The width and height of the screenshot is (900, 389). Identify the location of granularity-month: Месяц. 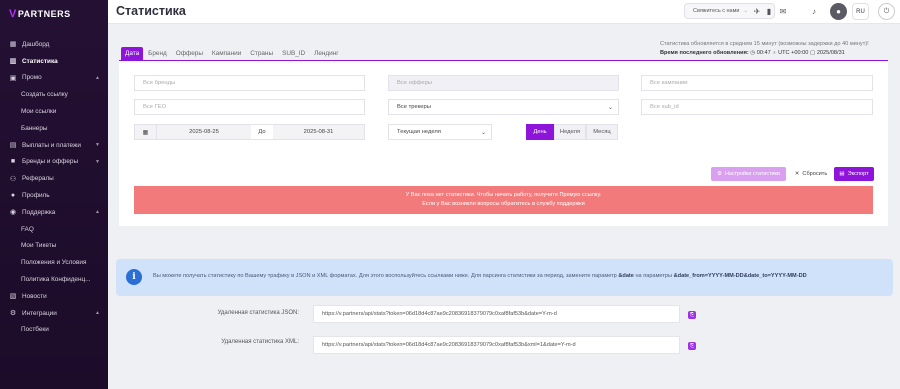
(602, 132).